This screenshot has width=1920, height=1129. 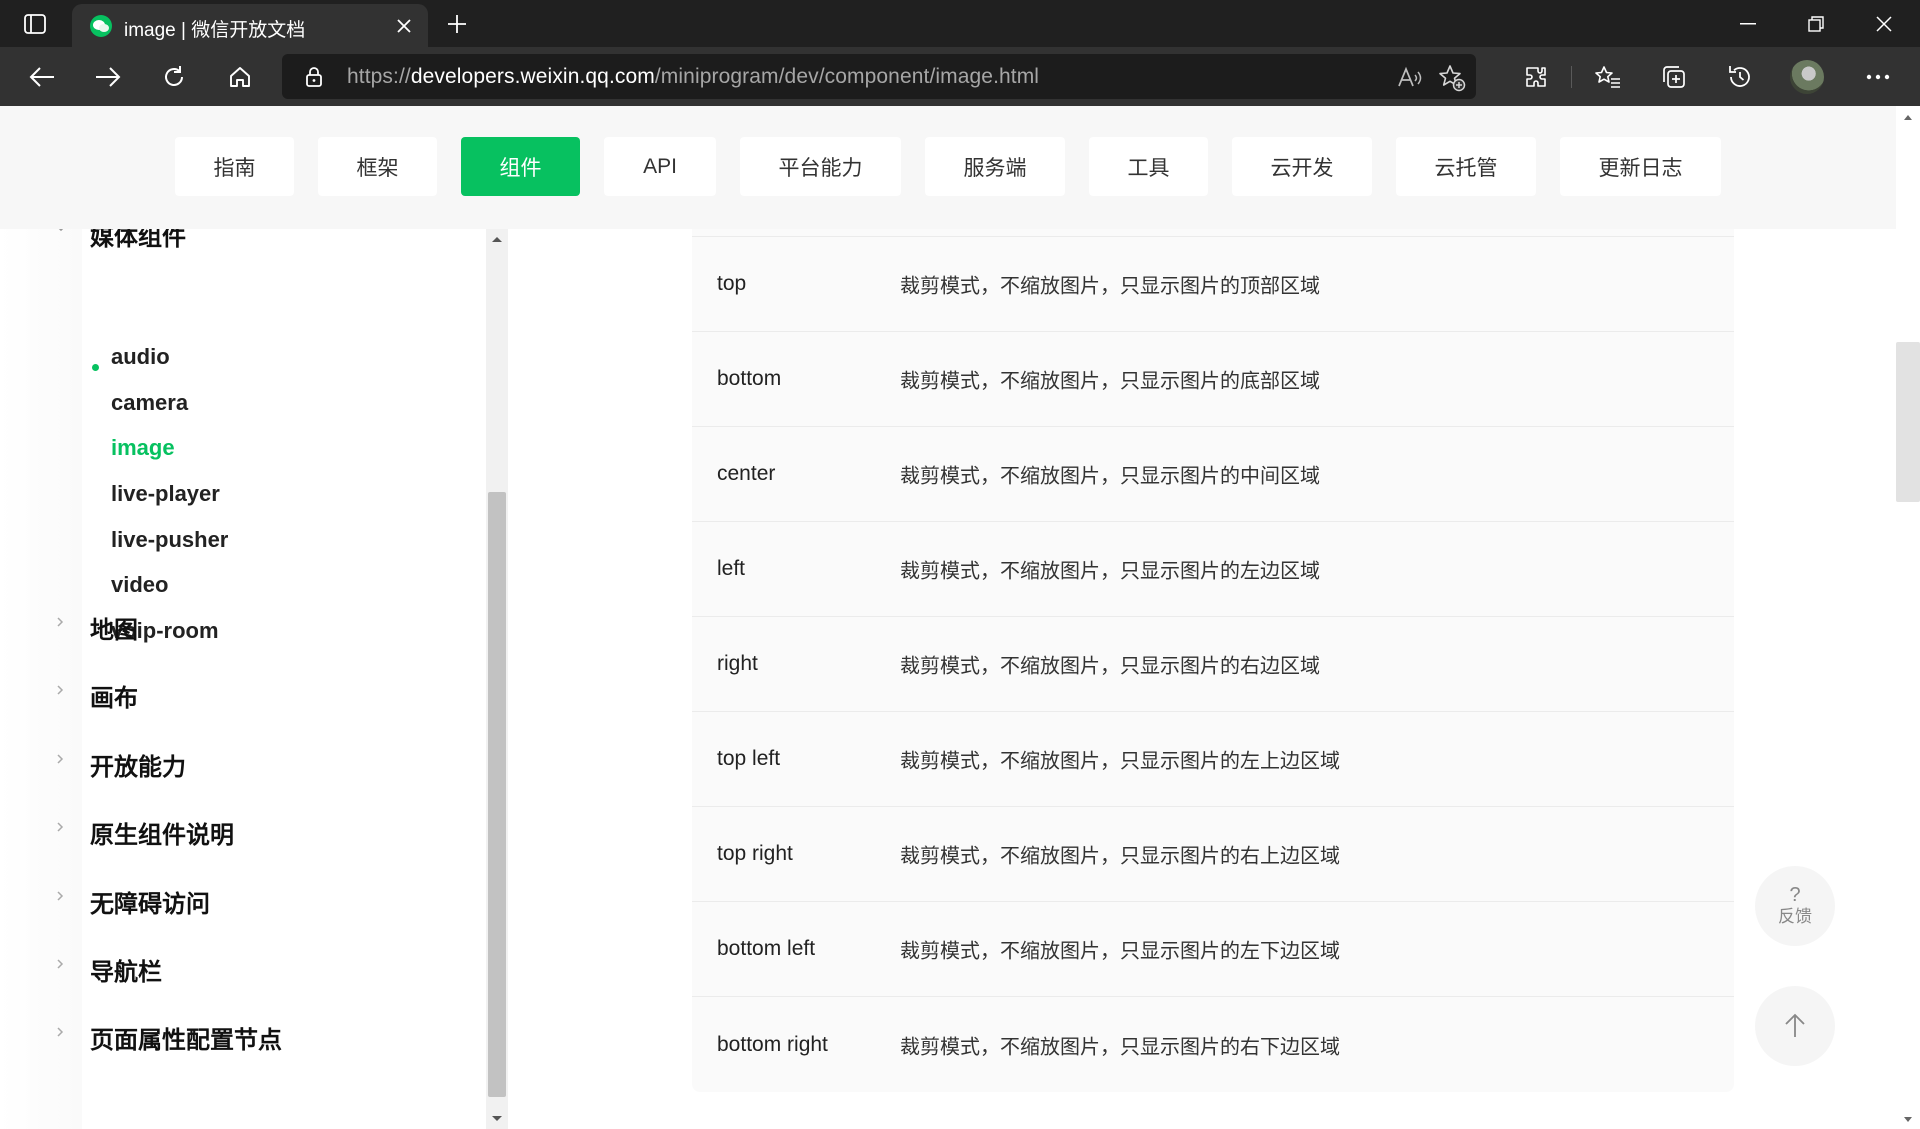 What do you see at coordinates (731, 568) in the screenshot?
I see `table-cell-value: left` at bounding box center [731, 568].